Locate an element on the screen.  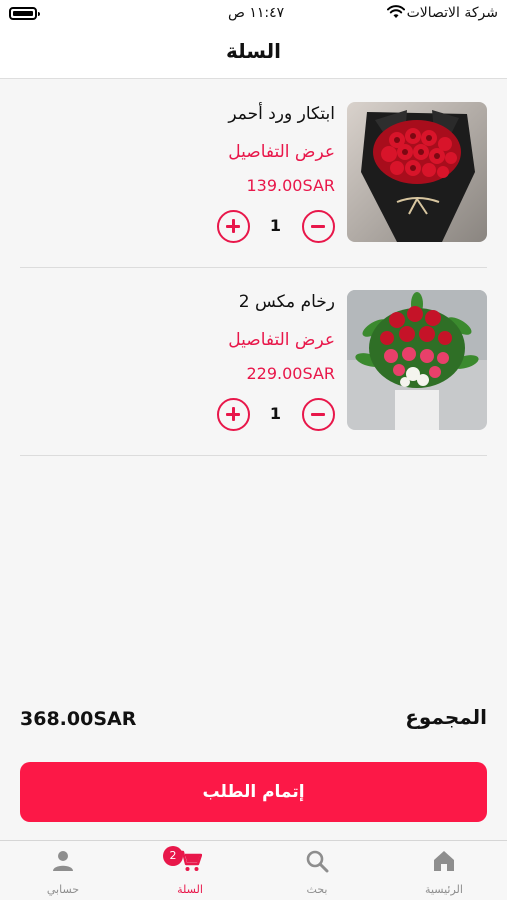
divider is located at coordinates (253, 455).